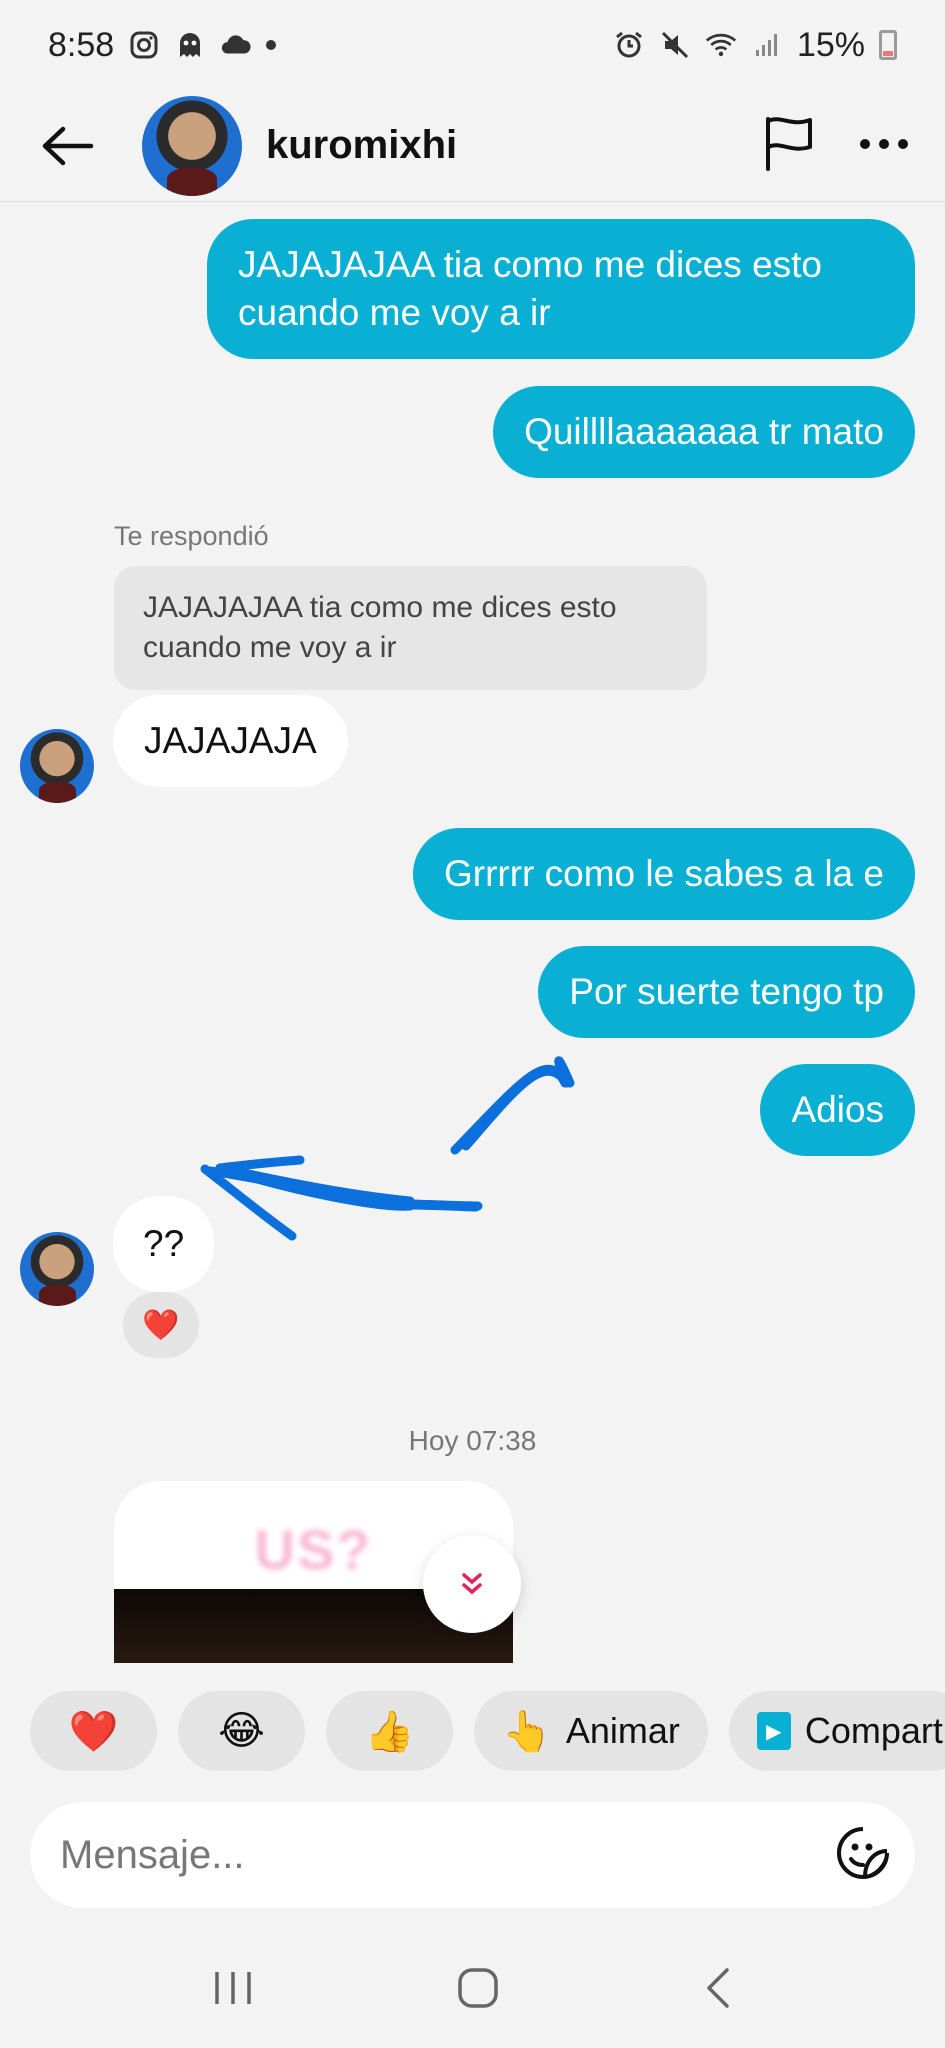  I want to click on quick-reaction-animar: 👆 Animar, so click(591, 1731).